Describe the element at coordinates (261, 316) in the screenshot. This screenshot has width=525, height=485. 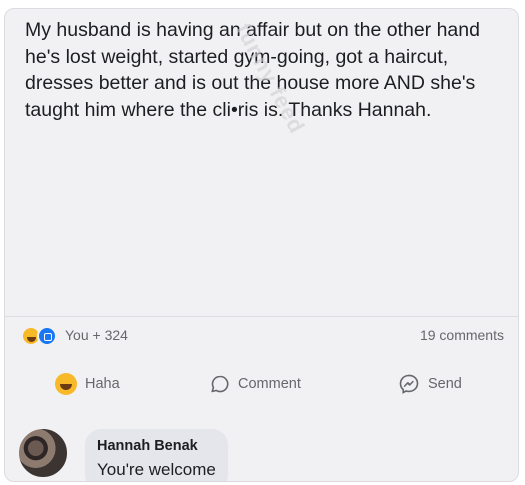
I see `divider` at that location.